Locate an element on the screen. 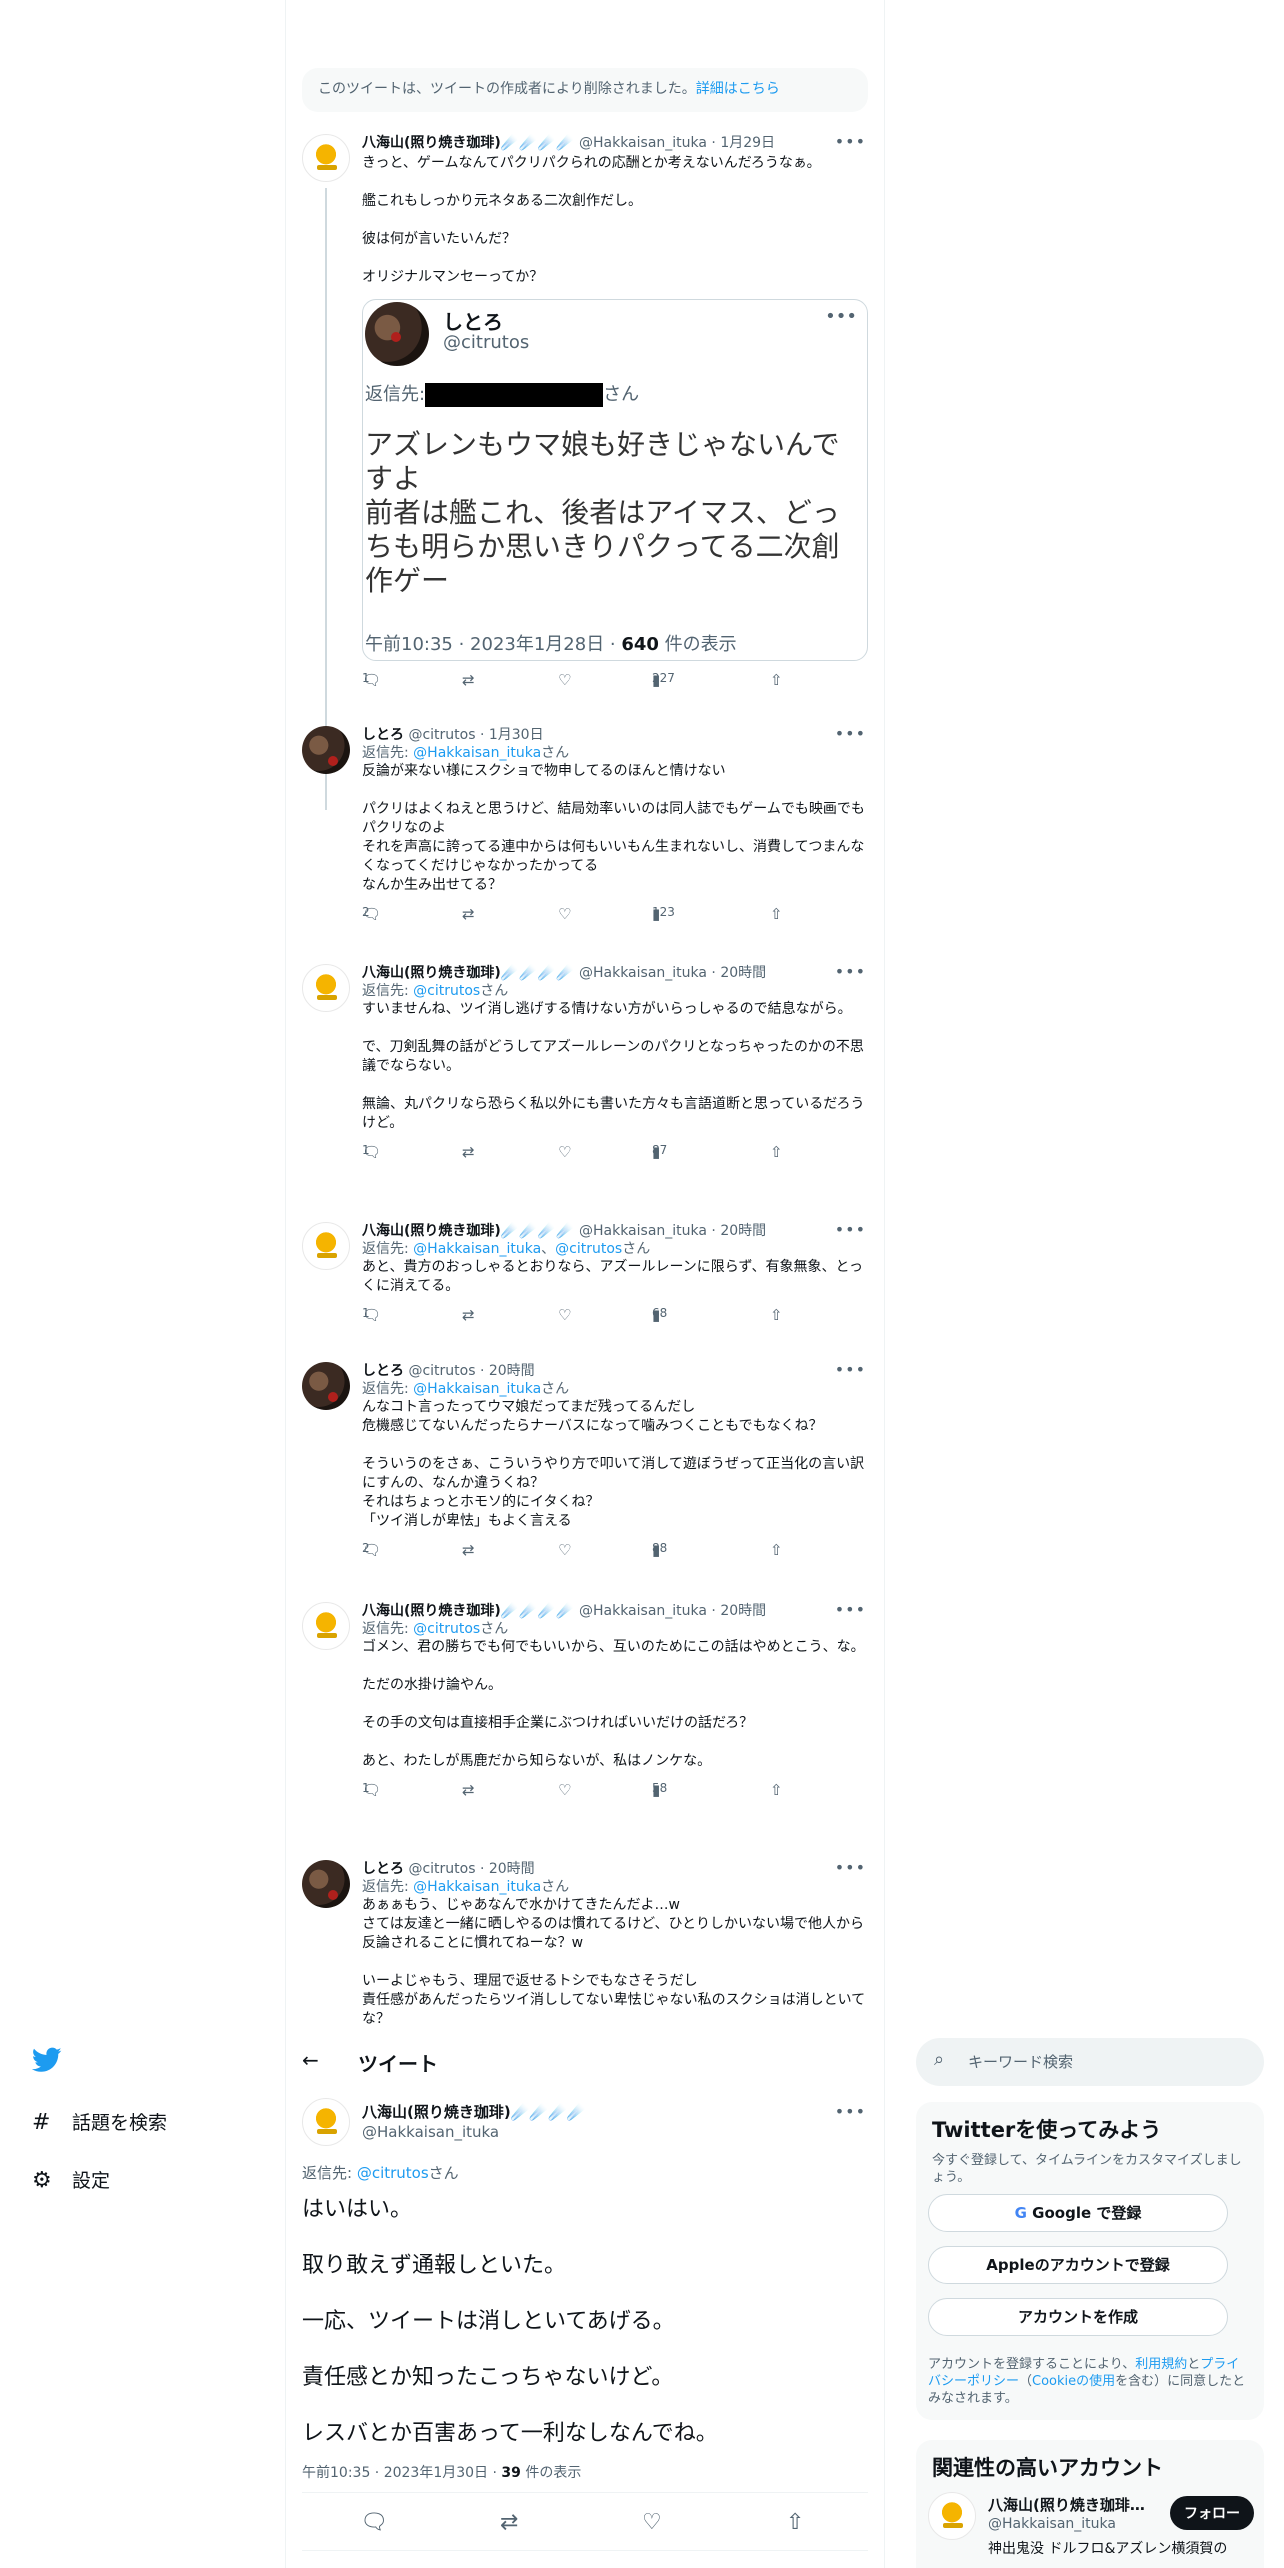 The image size is (1284, 2568). cookie-link: Cookieの使用 is located at coordinates (1073, 2381).